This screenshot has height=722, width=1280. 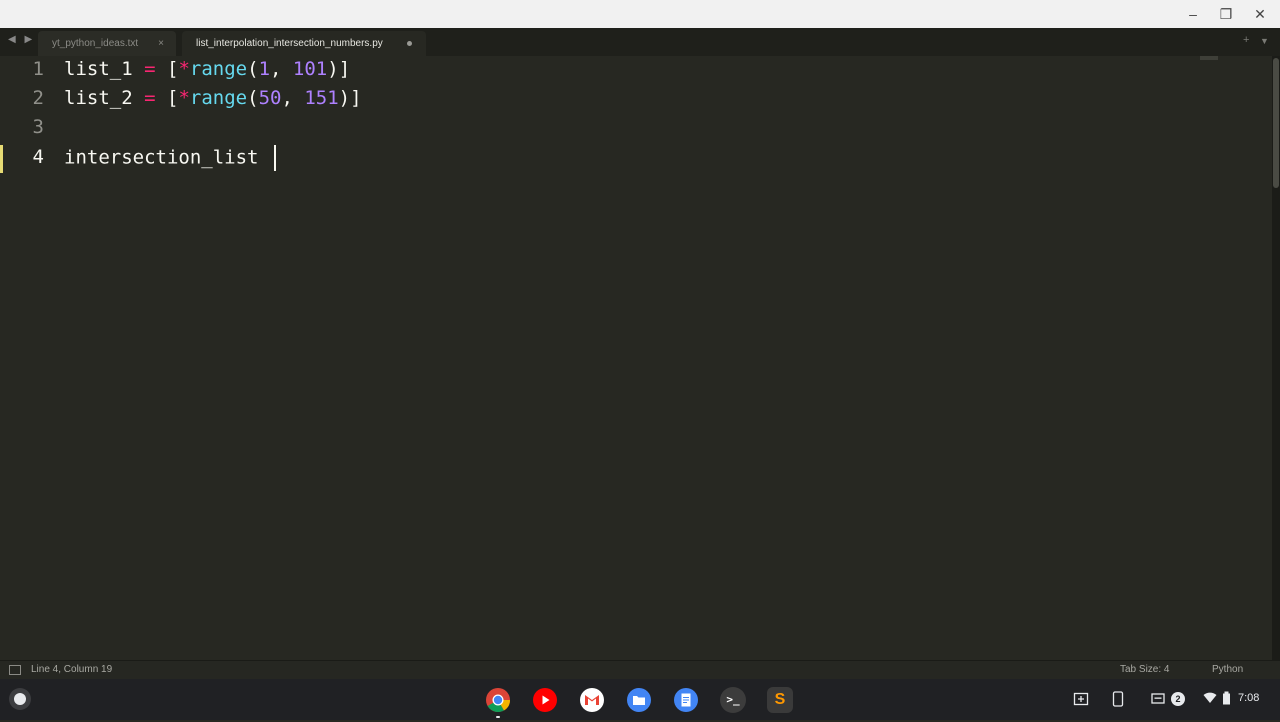 What do you see at coordinates (38, 157) in the screenshot?
I see `line-number-current: 4` at bounding box center [38, 157].